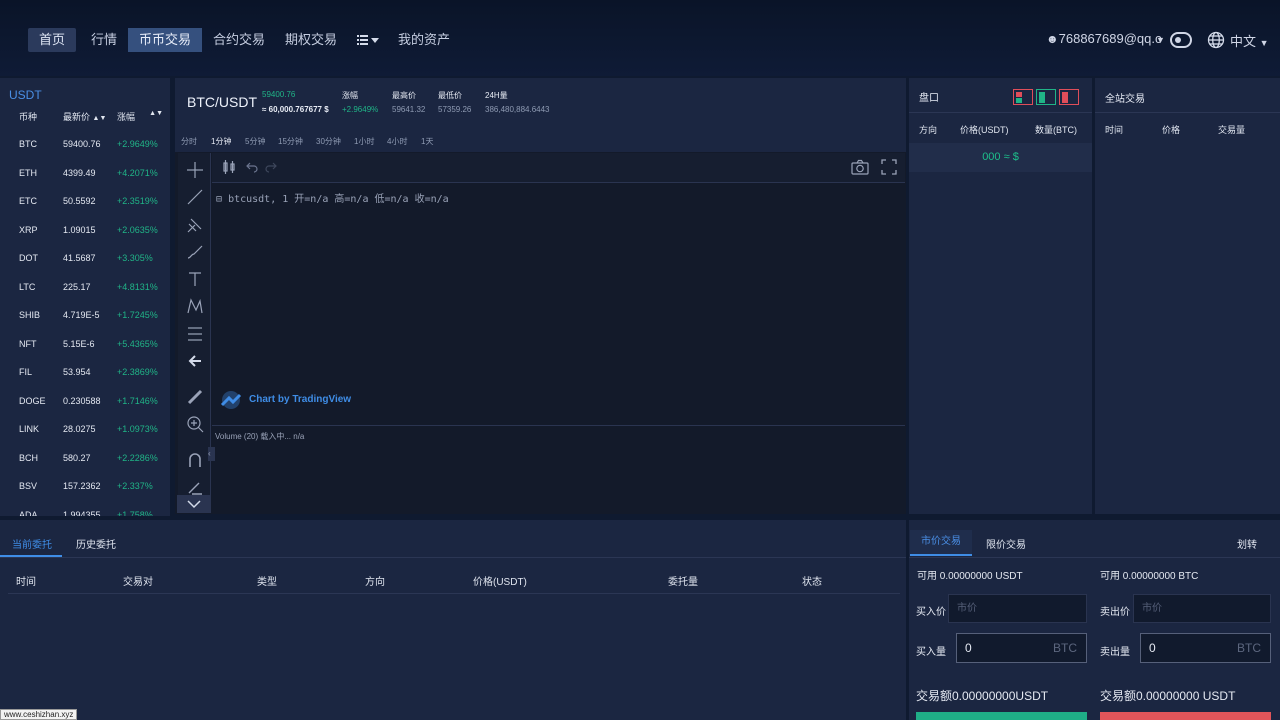 This screenshot has height=720, width=1280. I want to click on coin-row: FIL 53.954 +2.3869%, so click(85, 381).